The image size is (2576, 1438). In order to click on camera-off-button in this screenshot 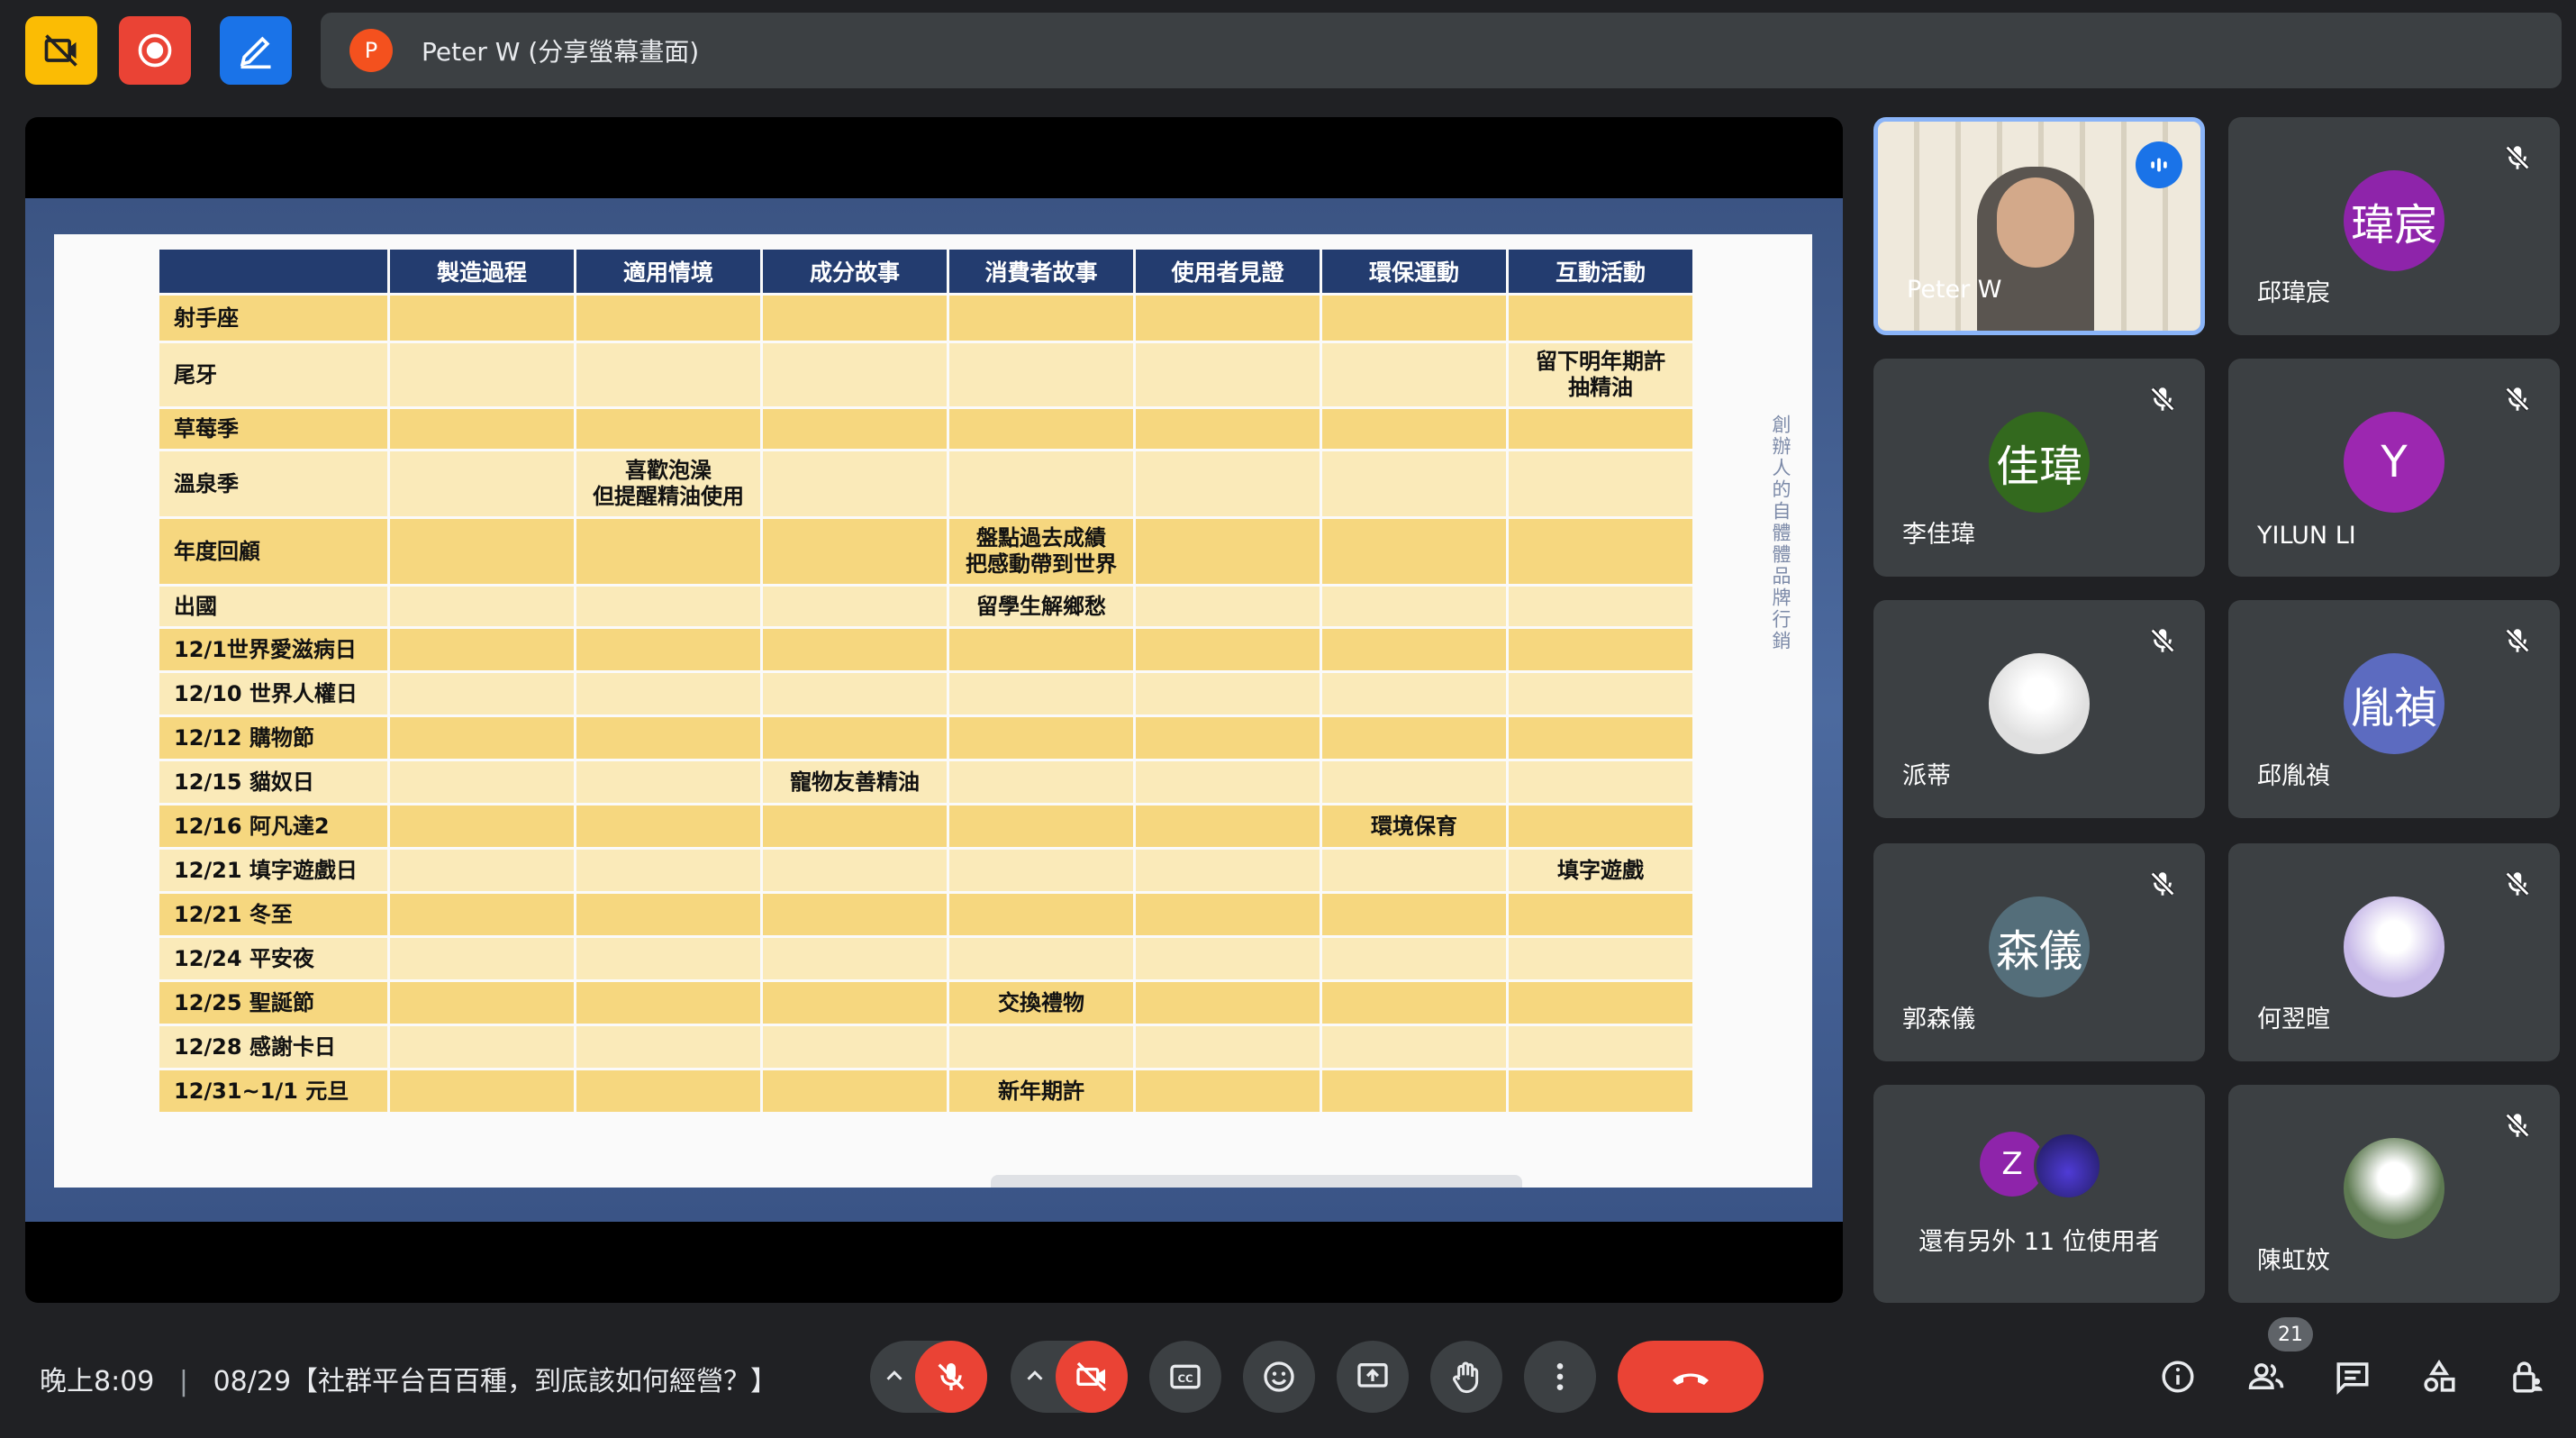, I will do `click(61, 50)`.